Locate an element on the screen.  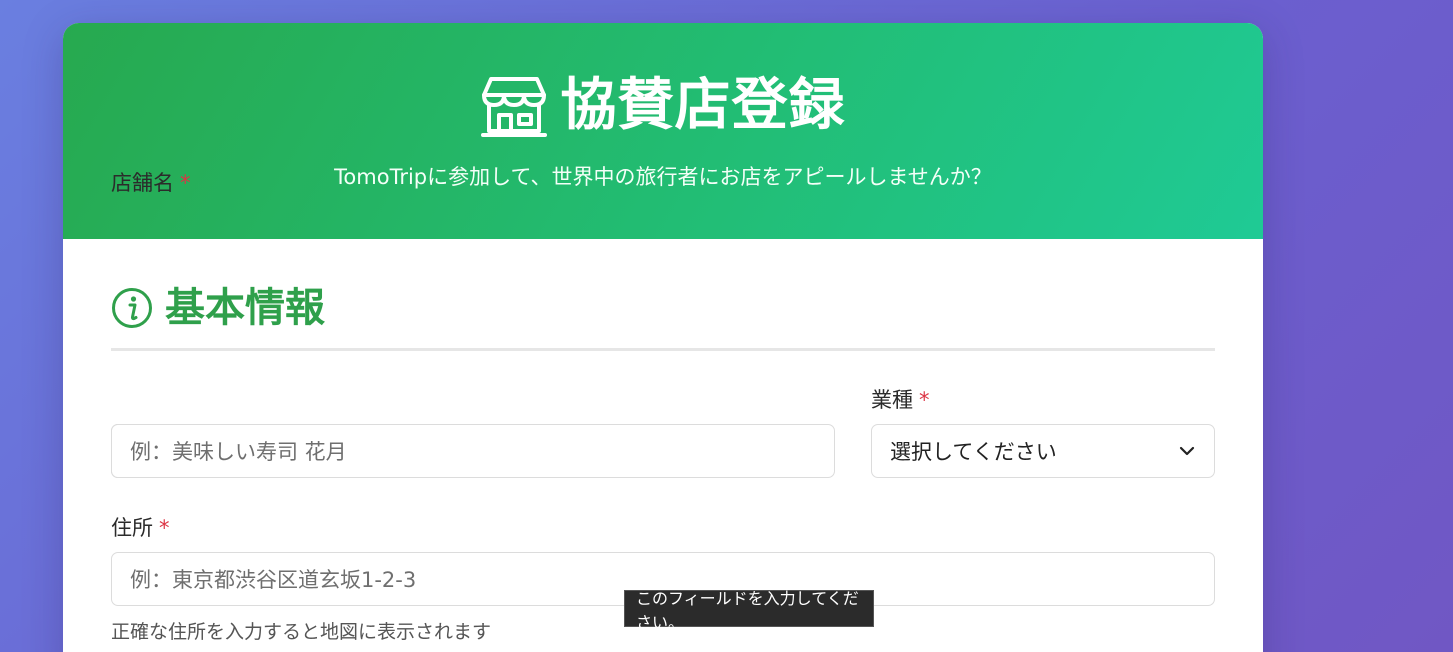
page-title: 協賛店登録 is located at coordinates (703, 105).